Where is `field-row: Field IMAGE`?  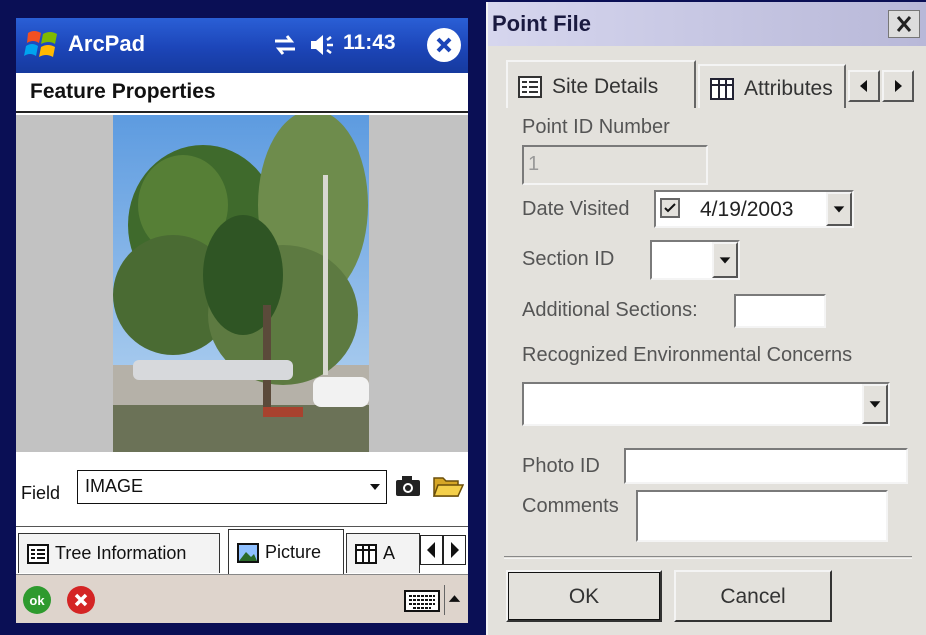 field-row: Field IMAGE is located at coordinates (242, 489).